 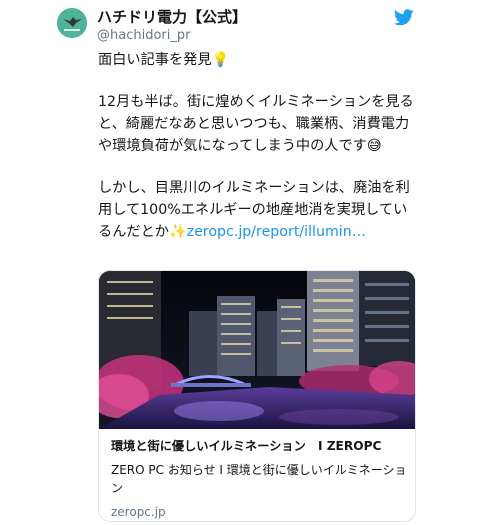 What do you see at coordinates (155, 60) in the screenshot?
I see `tweet-text: 面白い記事を発見` at bounding box center [155, 60].